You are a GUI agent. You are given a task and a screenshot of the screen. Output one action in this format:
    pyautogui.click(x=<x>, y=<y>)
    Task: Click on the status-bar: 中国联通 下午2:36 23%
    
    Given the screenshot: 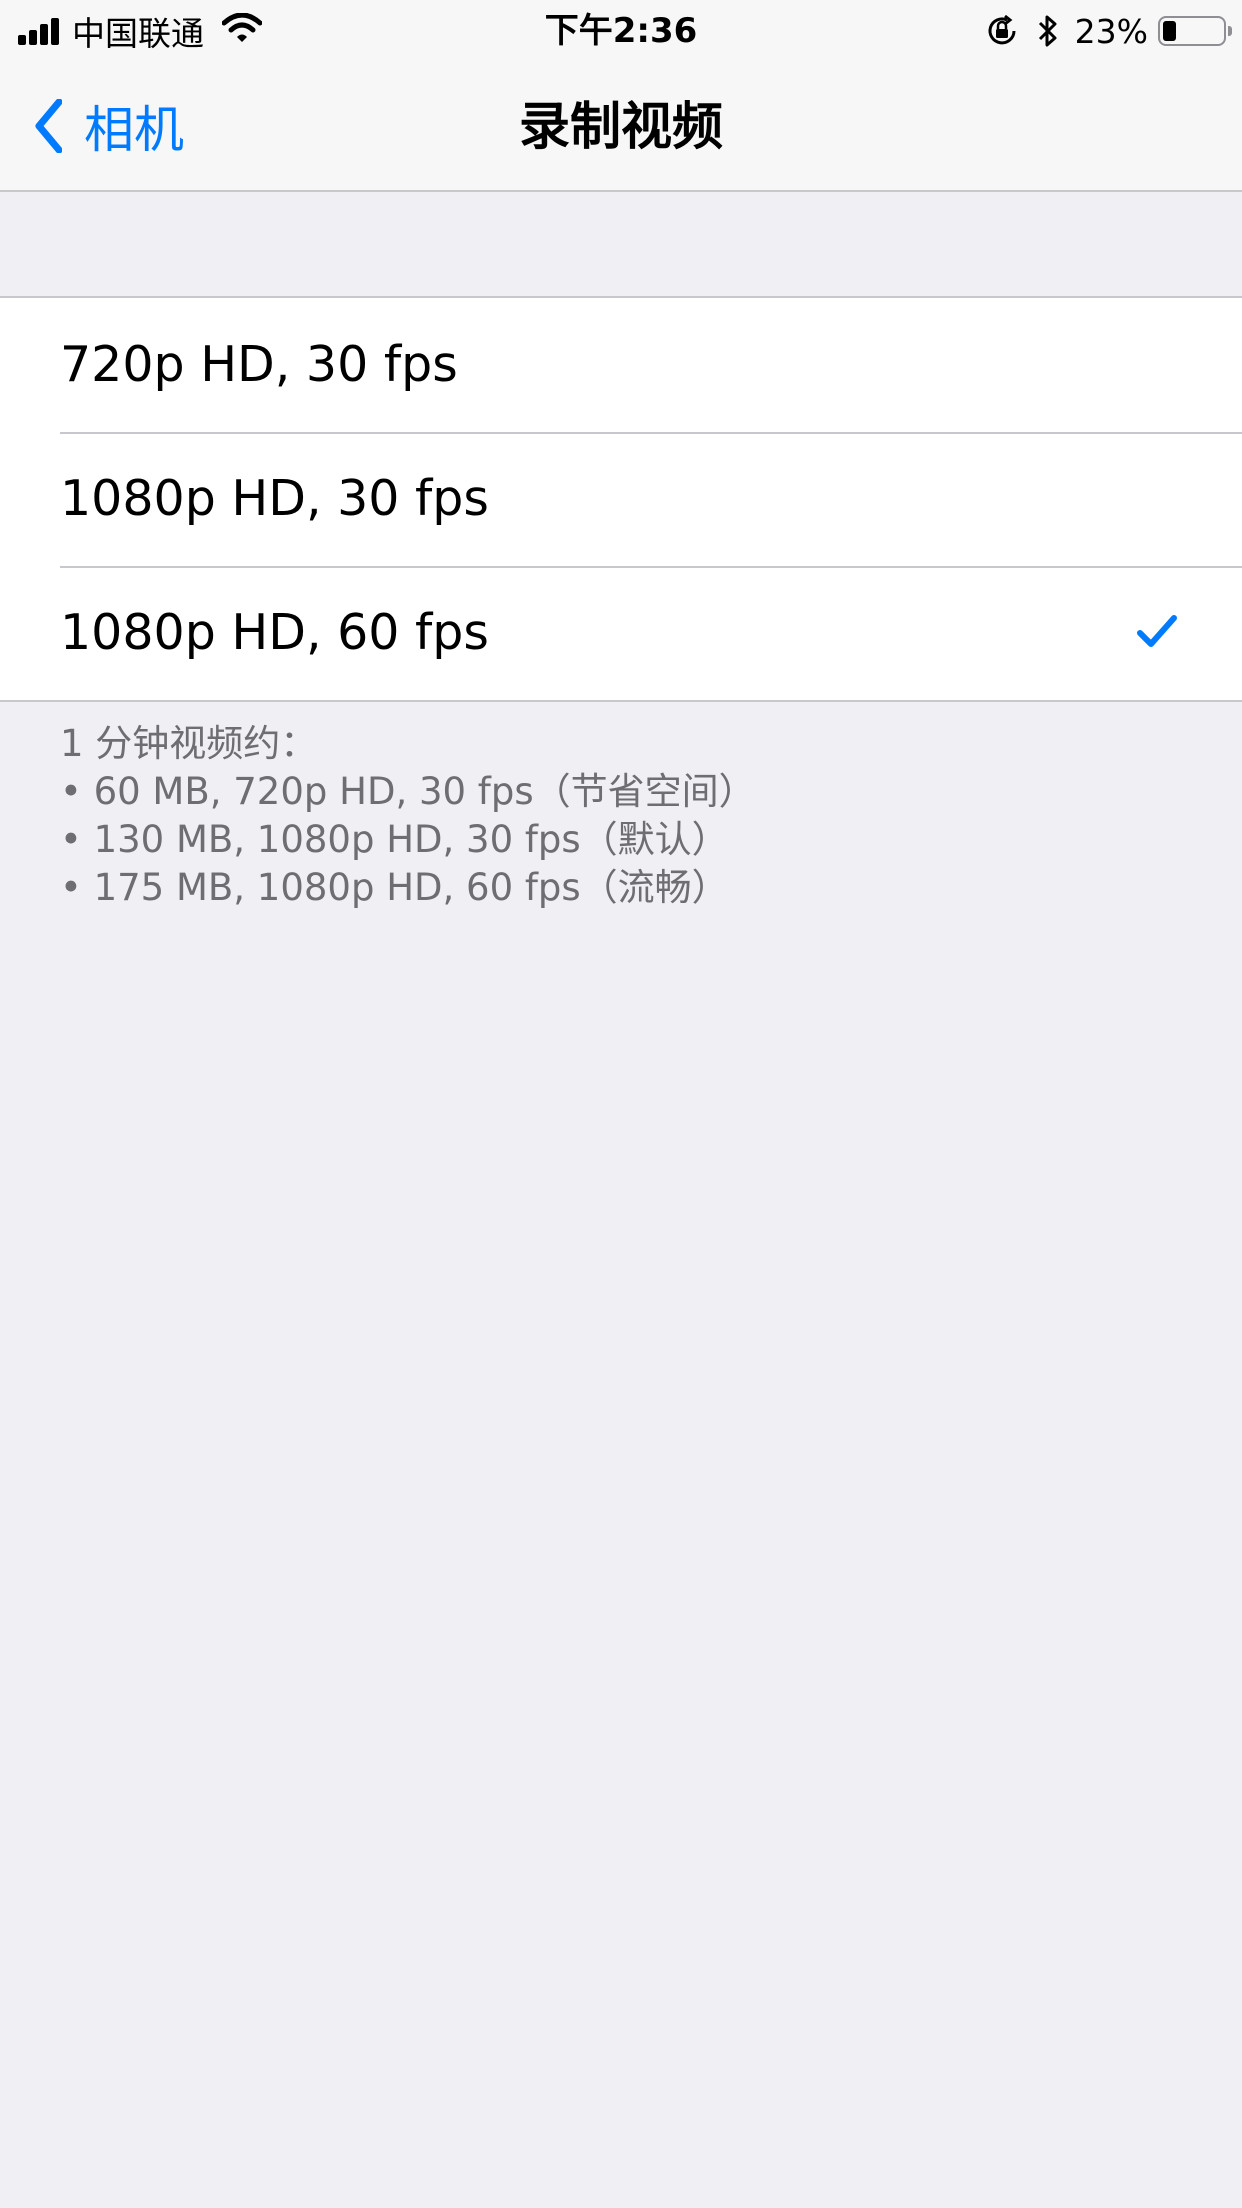 What is the action you would take?
    pyautogui.click(x=621, y=30)
    